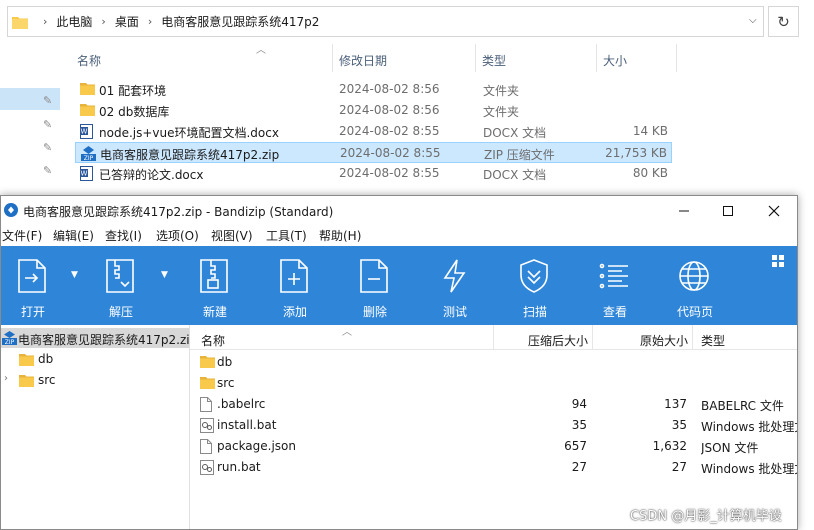 The height and width of the screenshot is (530, 814). I want to click on bandizip-logo-icon, so click(11, 210).